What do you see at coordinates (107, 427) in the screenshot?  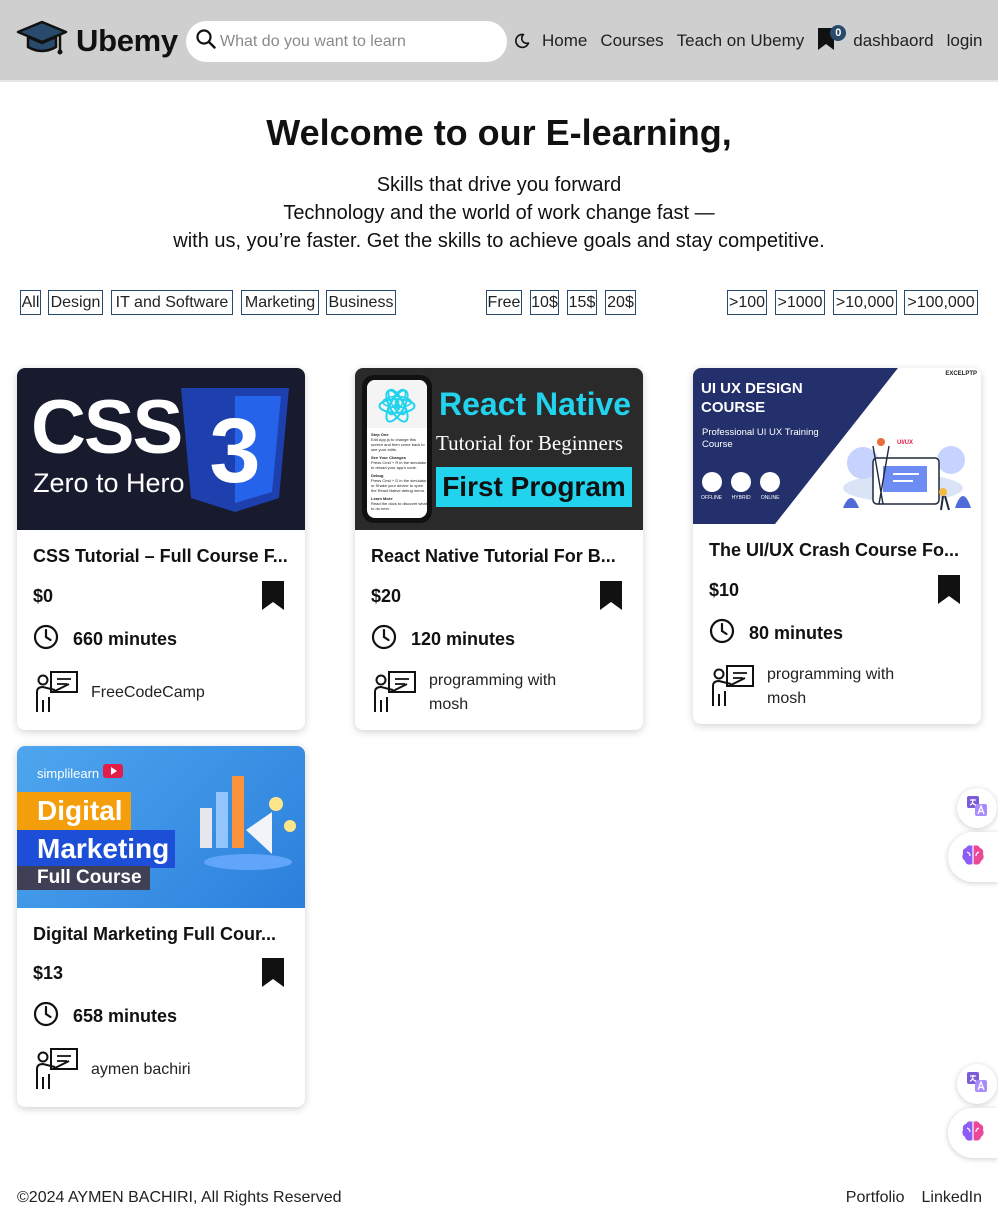 I see `thumb-big-text: CSS` at bounding box center [107, 427].